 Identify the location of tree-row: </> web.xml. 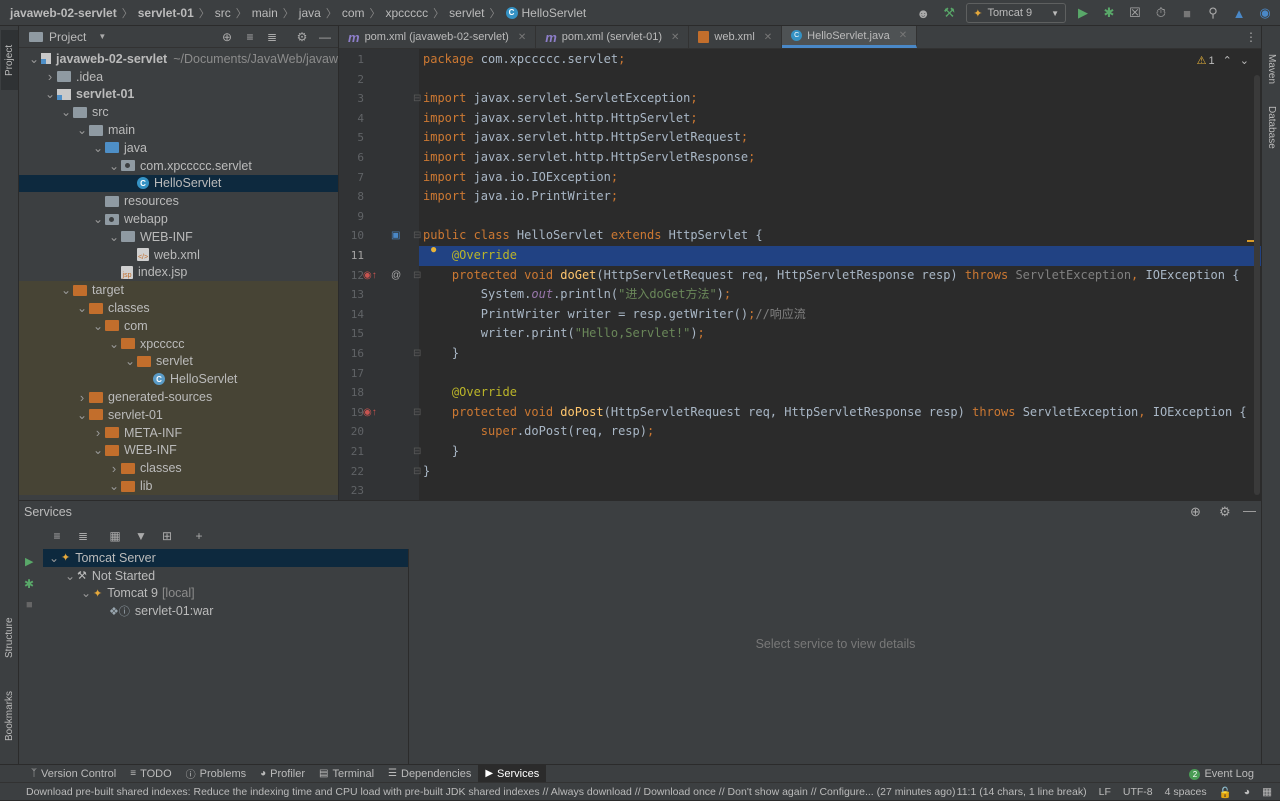
(178, 255).